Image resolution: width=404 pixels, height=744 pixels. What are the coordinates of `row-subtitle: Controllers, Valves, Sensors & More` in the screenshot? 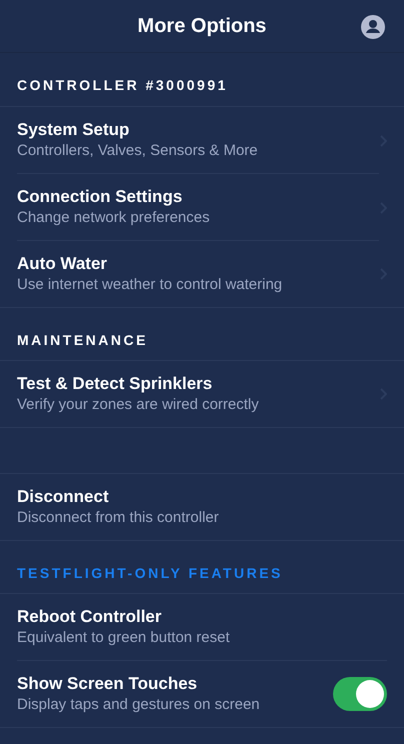 It's located at (138, 151).